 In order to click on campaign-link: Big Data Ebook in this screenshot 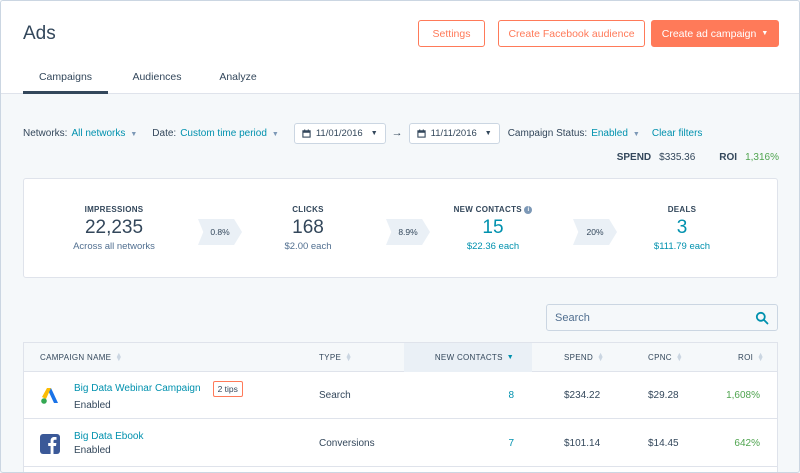, I will do `click(109, 436)`.